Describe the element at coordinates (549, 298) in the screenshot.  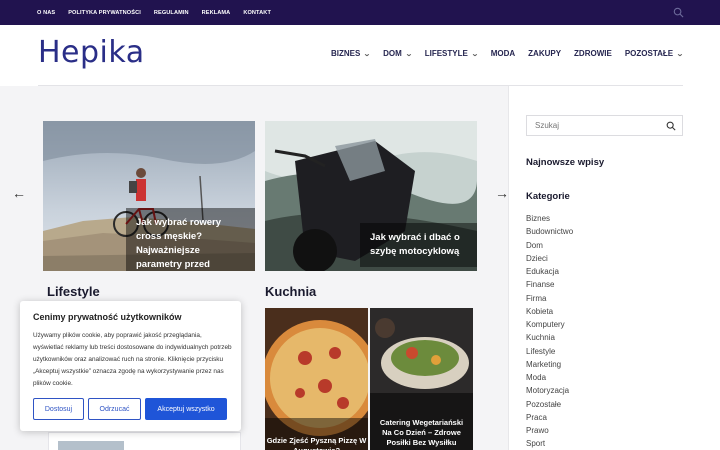
I see `category-link: Firma` at that location.